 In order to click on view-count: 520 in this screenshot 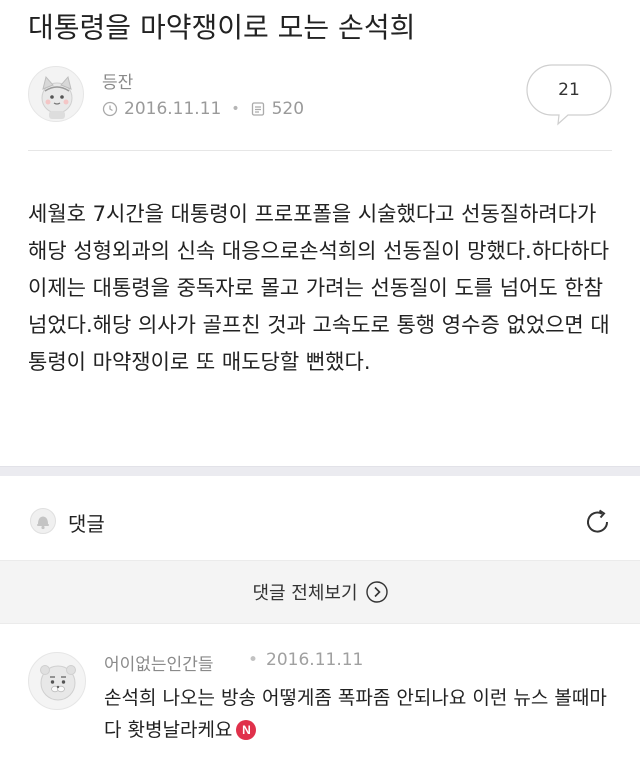, I will do `click(288, 109)`.